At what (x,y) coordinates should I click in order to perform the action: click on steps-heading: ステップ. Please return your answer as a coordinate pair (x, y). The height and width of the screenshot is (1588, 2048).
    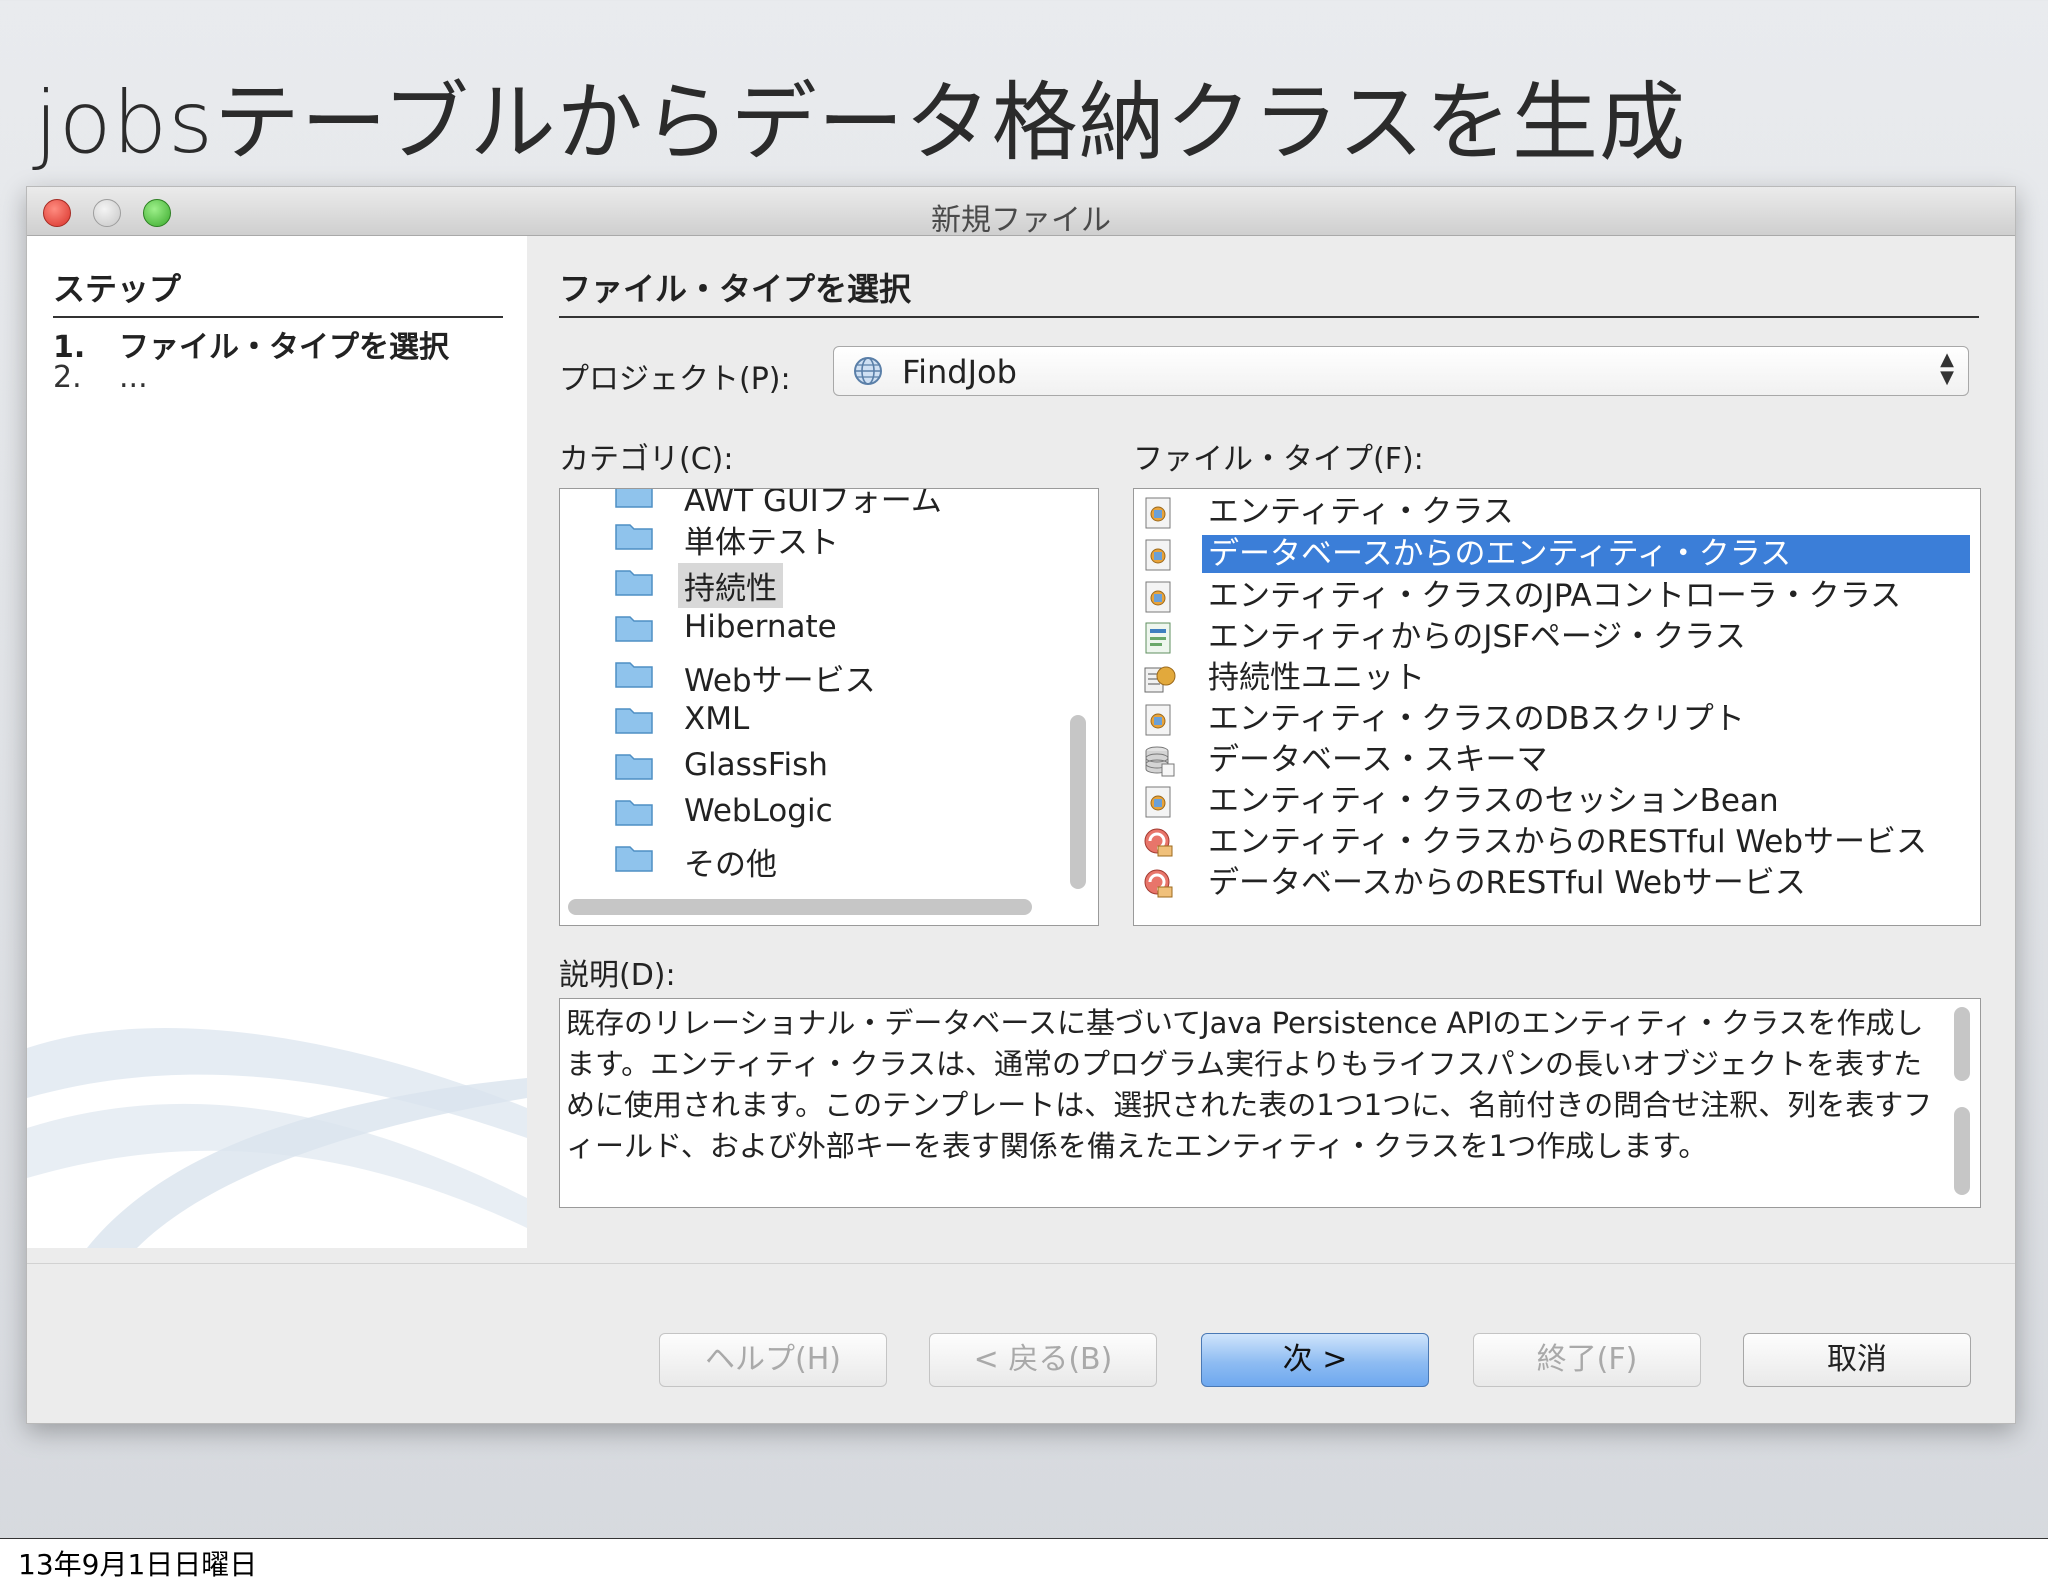
    Looking at the image, I should click on (278, 291).